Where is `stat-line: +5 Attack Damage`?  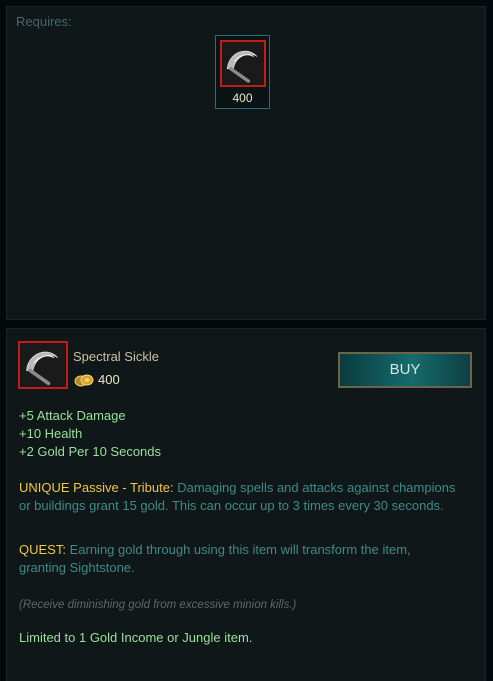 stat-line: +5 Attack Damage is located at coordinates (72, 415).